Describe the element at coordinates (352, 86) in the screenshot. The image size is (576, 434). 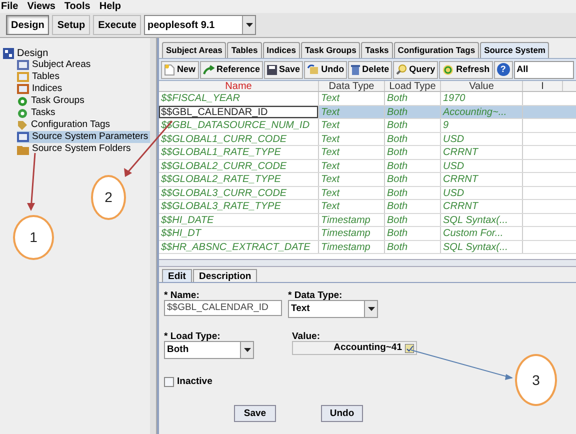
I see `column-header: Data Type` at that location.